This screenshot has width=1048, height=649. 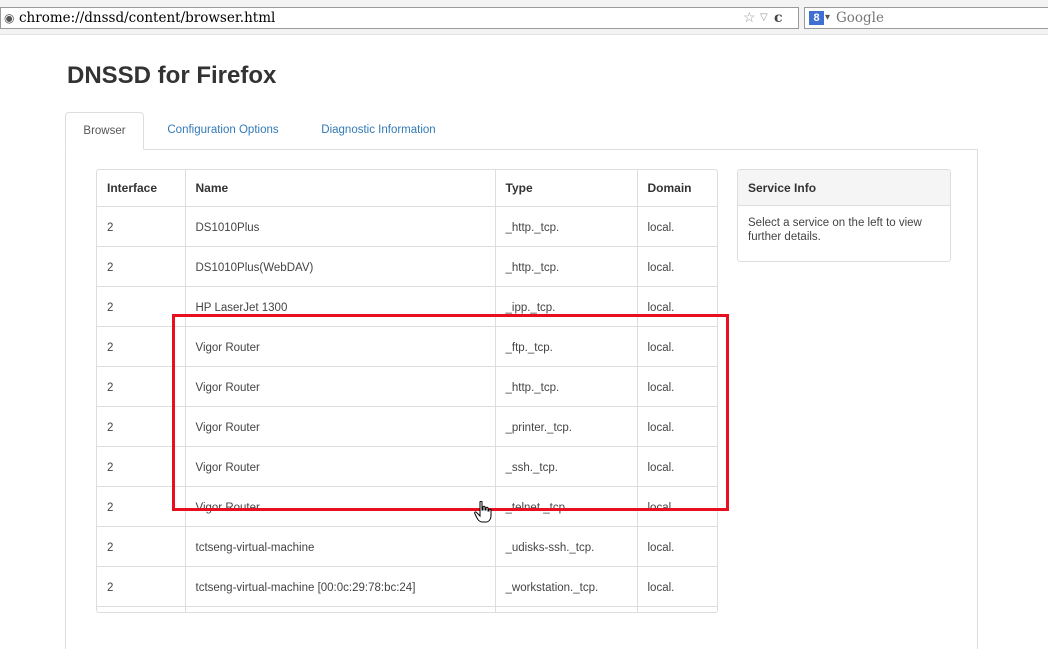 I want to click on cell-type: _ftp._tcp., so click(x=566, y=346).